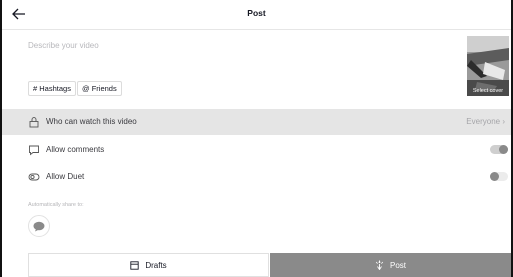 This screenshot has width=513, height=277. I want to click on lock-icon, so click(34, 122).